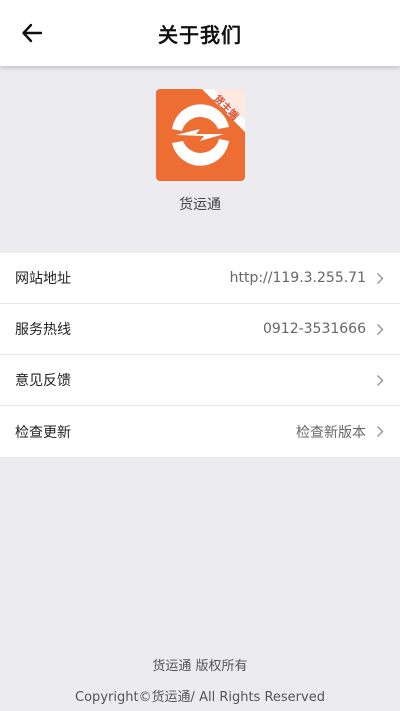  What do you see at coordinates (43, 432) in the screenshot?
I see `list-item-label: 检查更新` at bounding box center [43, 432].